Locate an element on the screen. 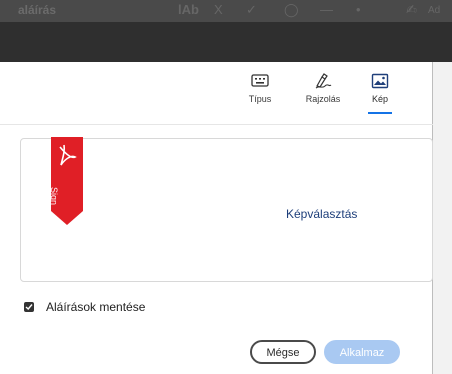 The image size is (452, 374). modal-backdrop is located at coordinates (226, 42).